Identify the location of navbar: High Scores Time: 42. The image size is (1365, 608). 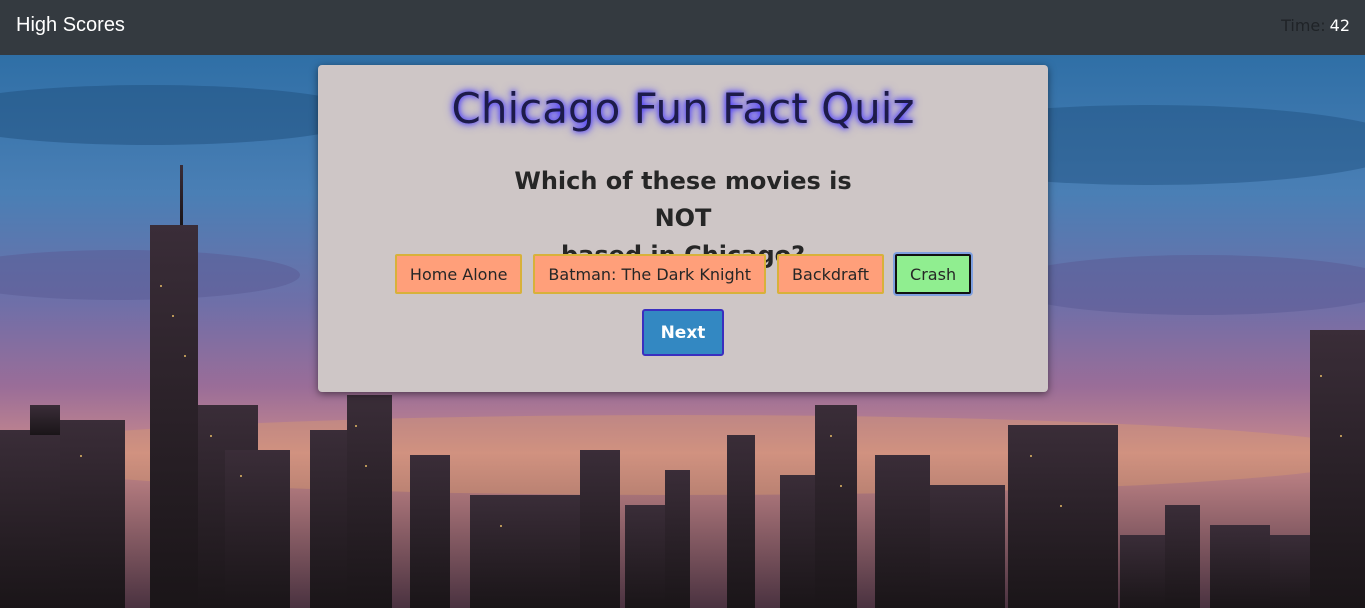
(682, 27).